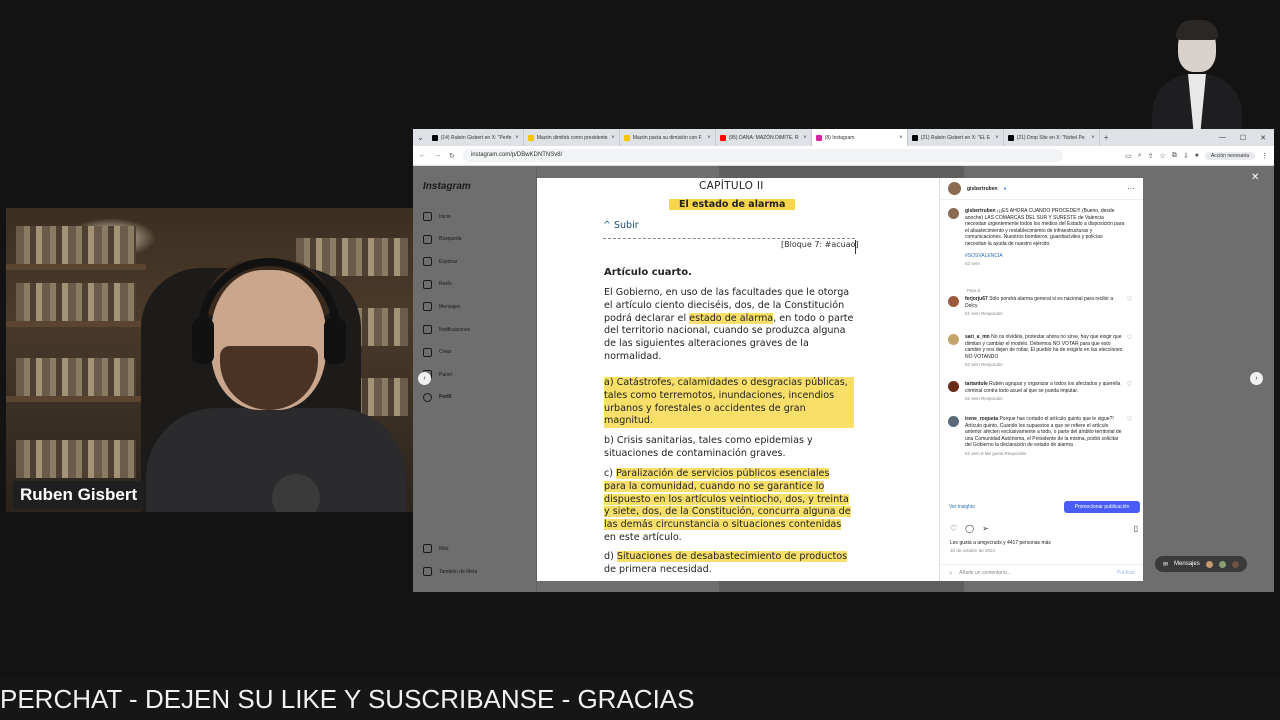 The height and width of the screenshot is (720, 1280). What do you see at coordinates (1222, 138) in the screenshot?
I see `minimize-icon: —` at bounding box center [1222, 138].